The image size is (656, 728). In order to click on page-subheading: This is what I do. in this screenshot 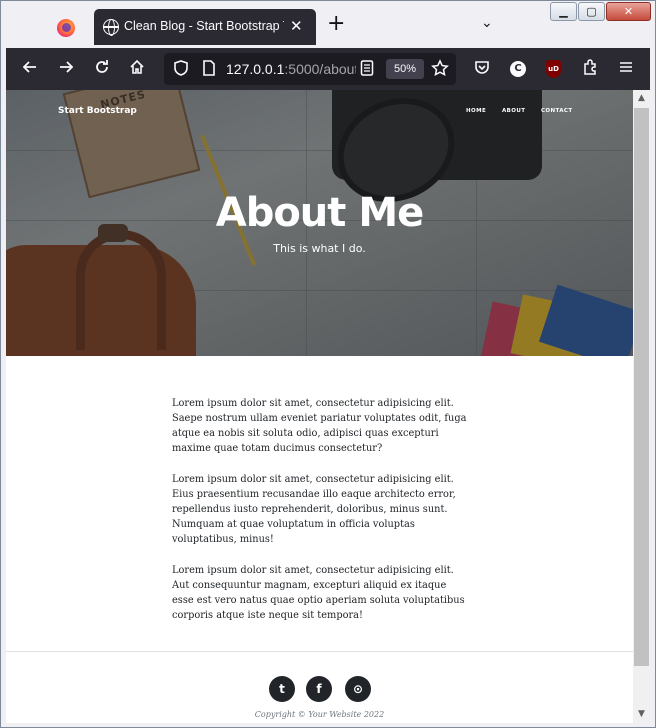, I will do `click(319, 248)`.